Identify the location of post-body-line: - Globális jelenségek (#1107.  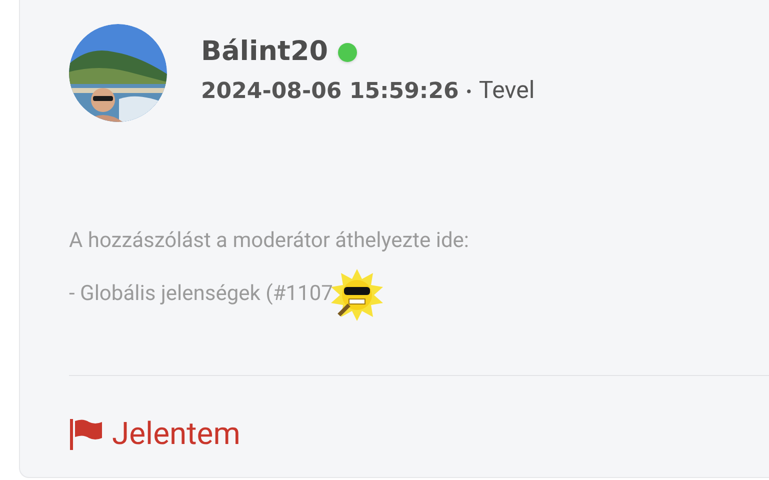
(201, 294).